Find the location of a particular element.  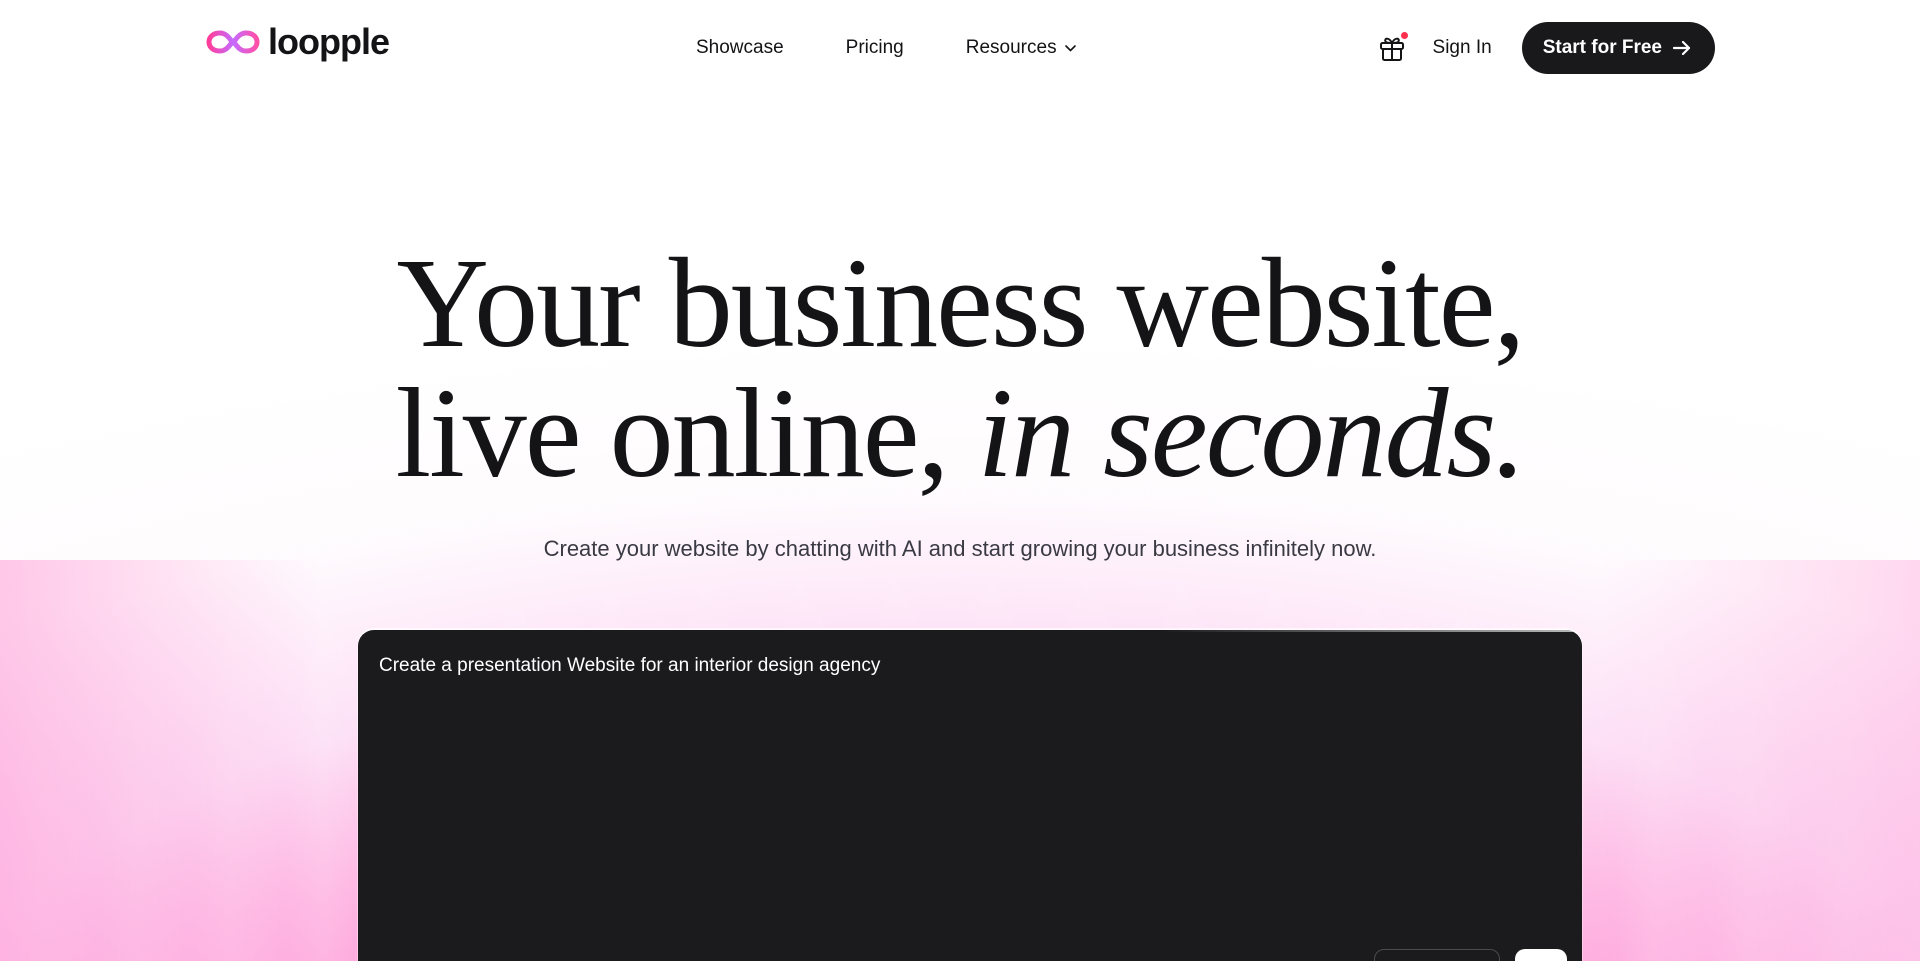

nav-item-resources: Resources is located at coordinates (1021, 48).